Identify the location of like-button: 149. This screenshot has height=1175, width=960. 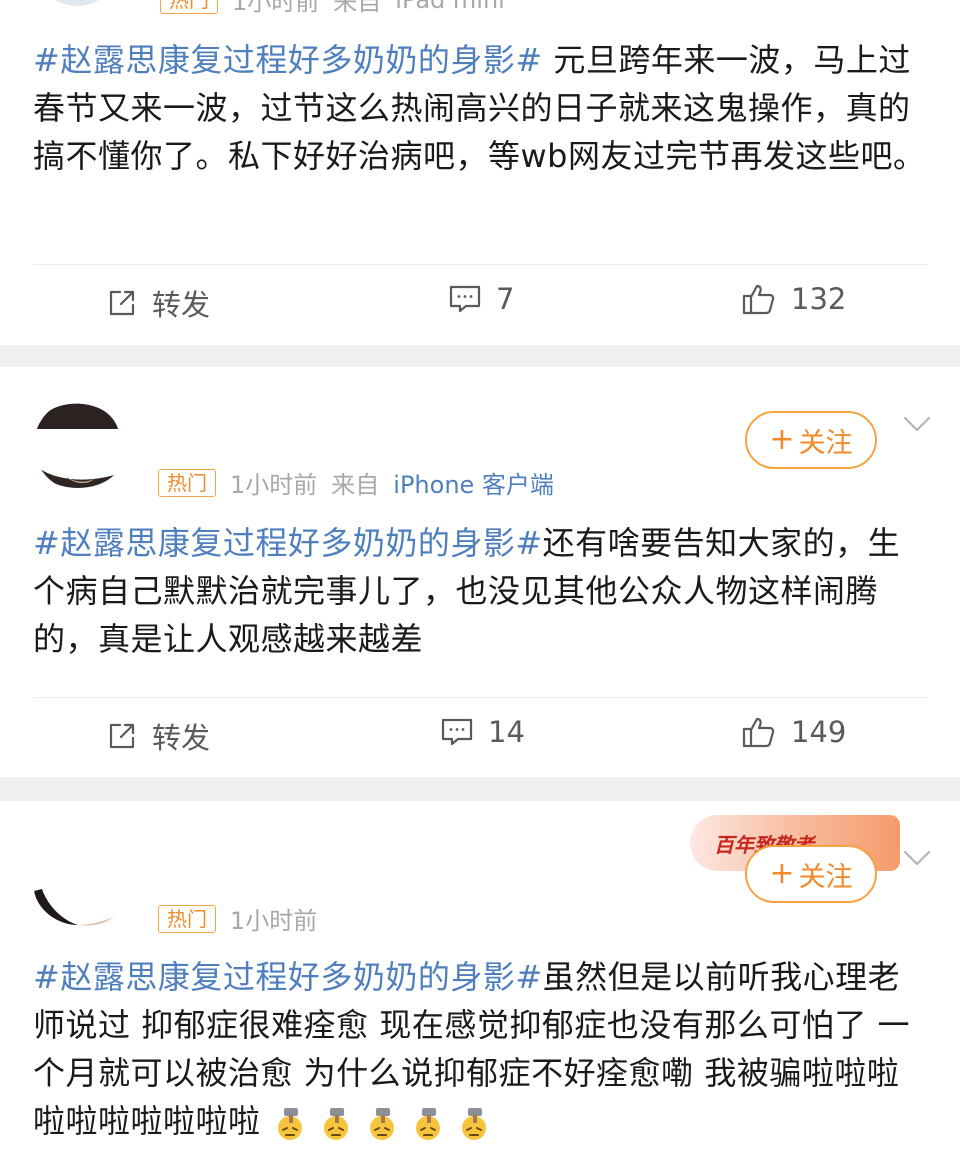
(793, 732).